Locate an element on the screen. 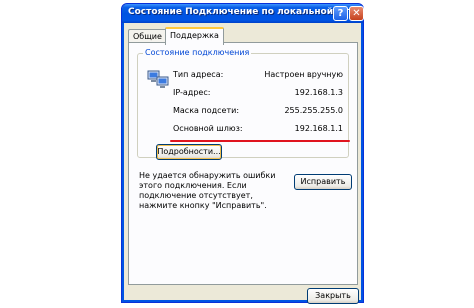 This screenshot has height=308, width=474. address-type-row: Тип адреса: Настроен вручную is located at coordinates (259, 74).